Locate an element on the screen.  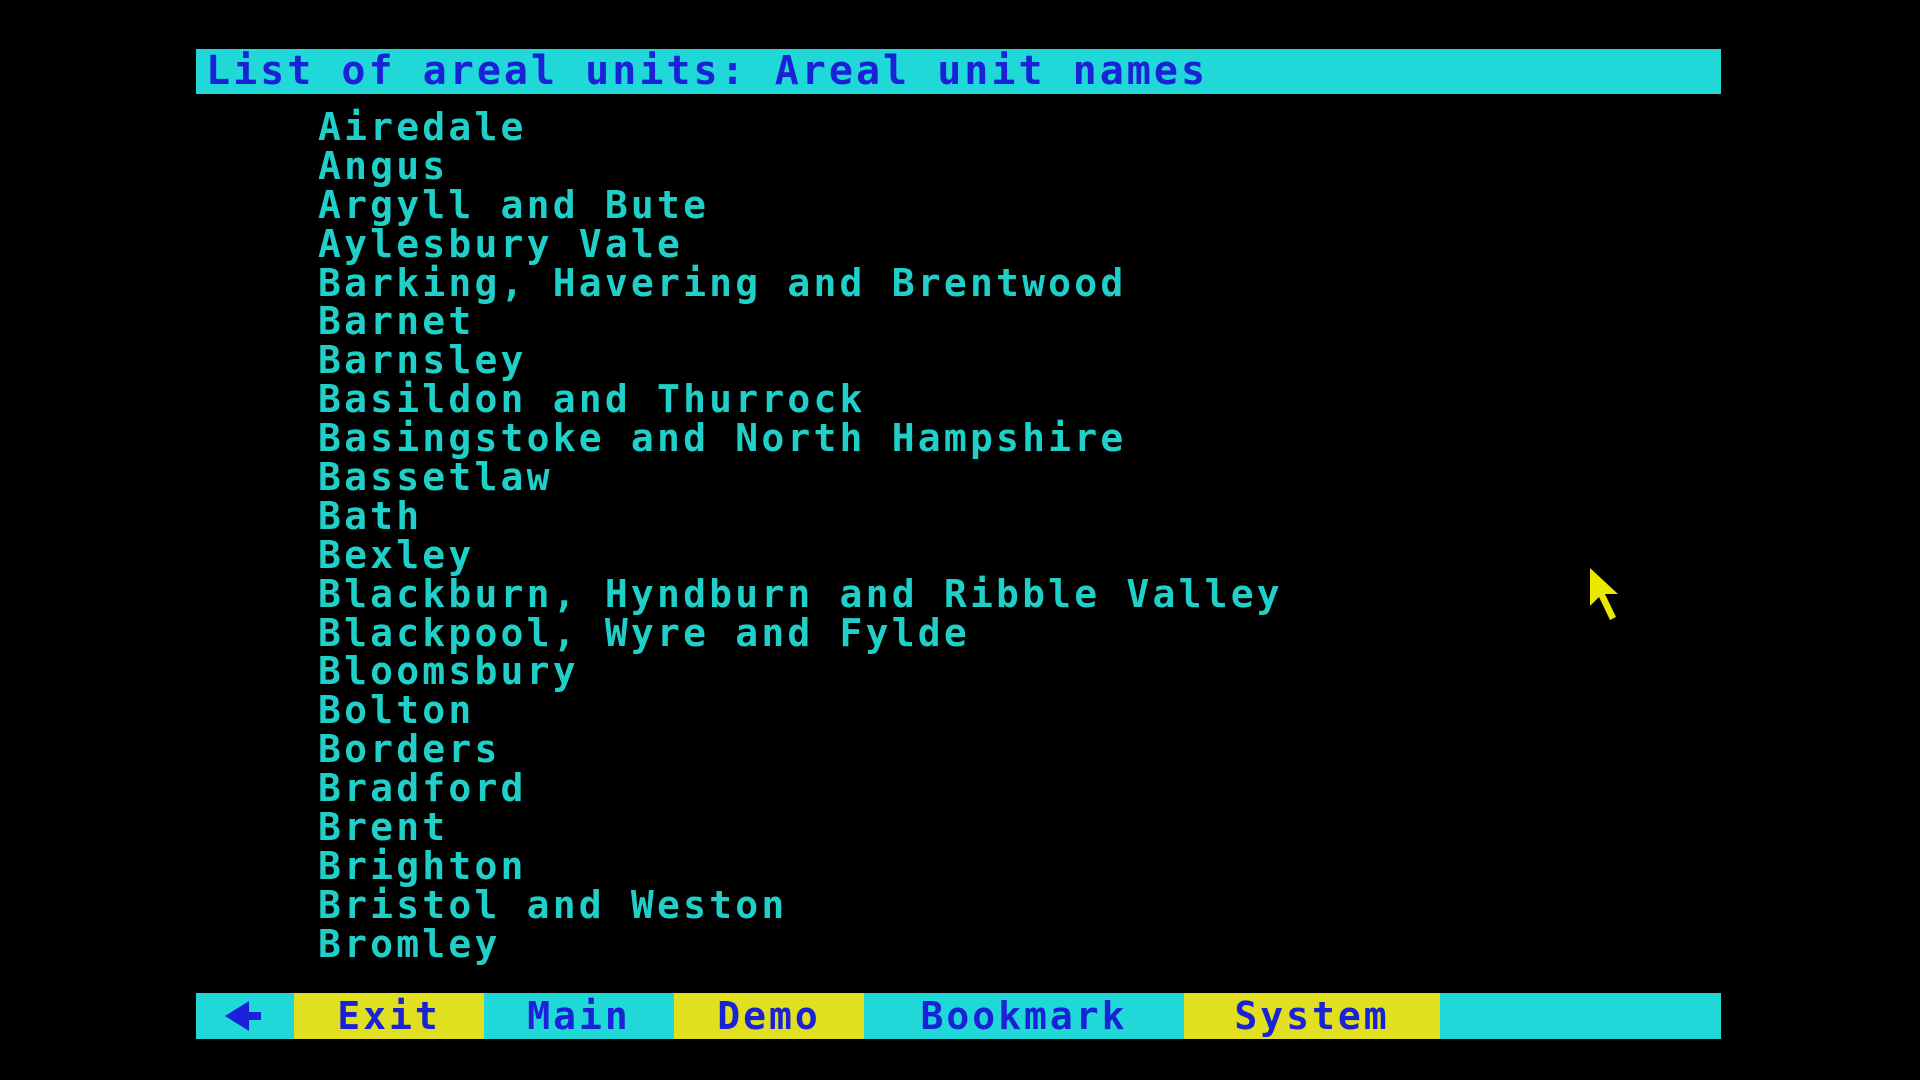
back-button is located at coordinates (245, 1016).